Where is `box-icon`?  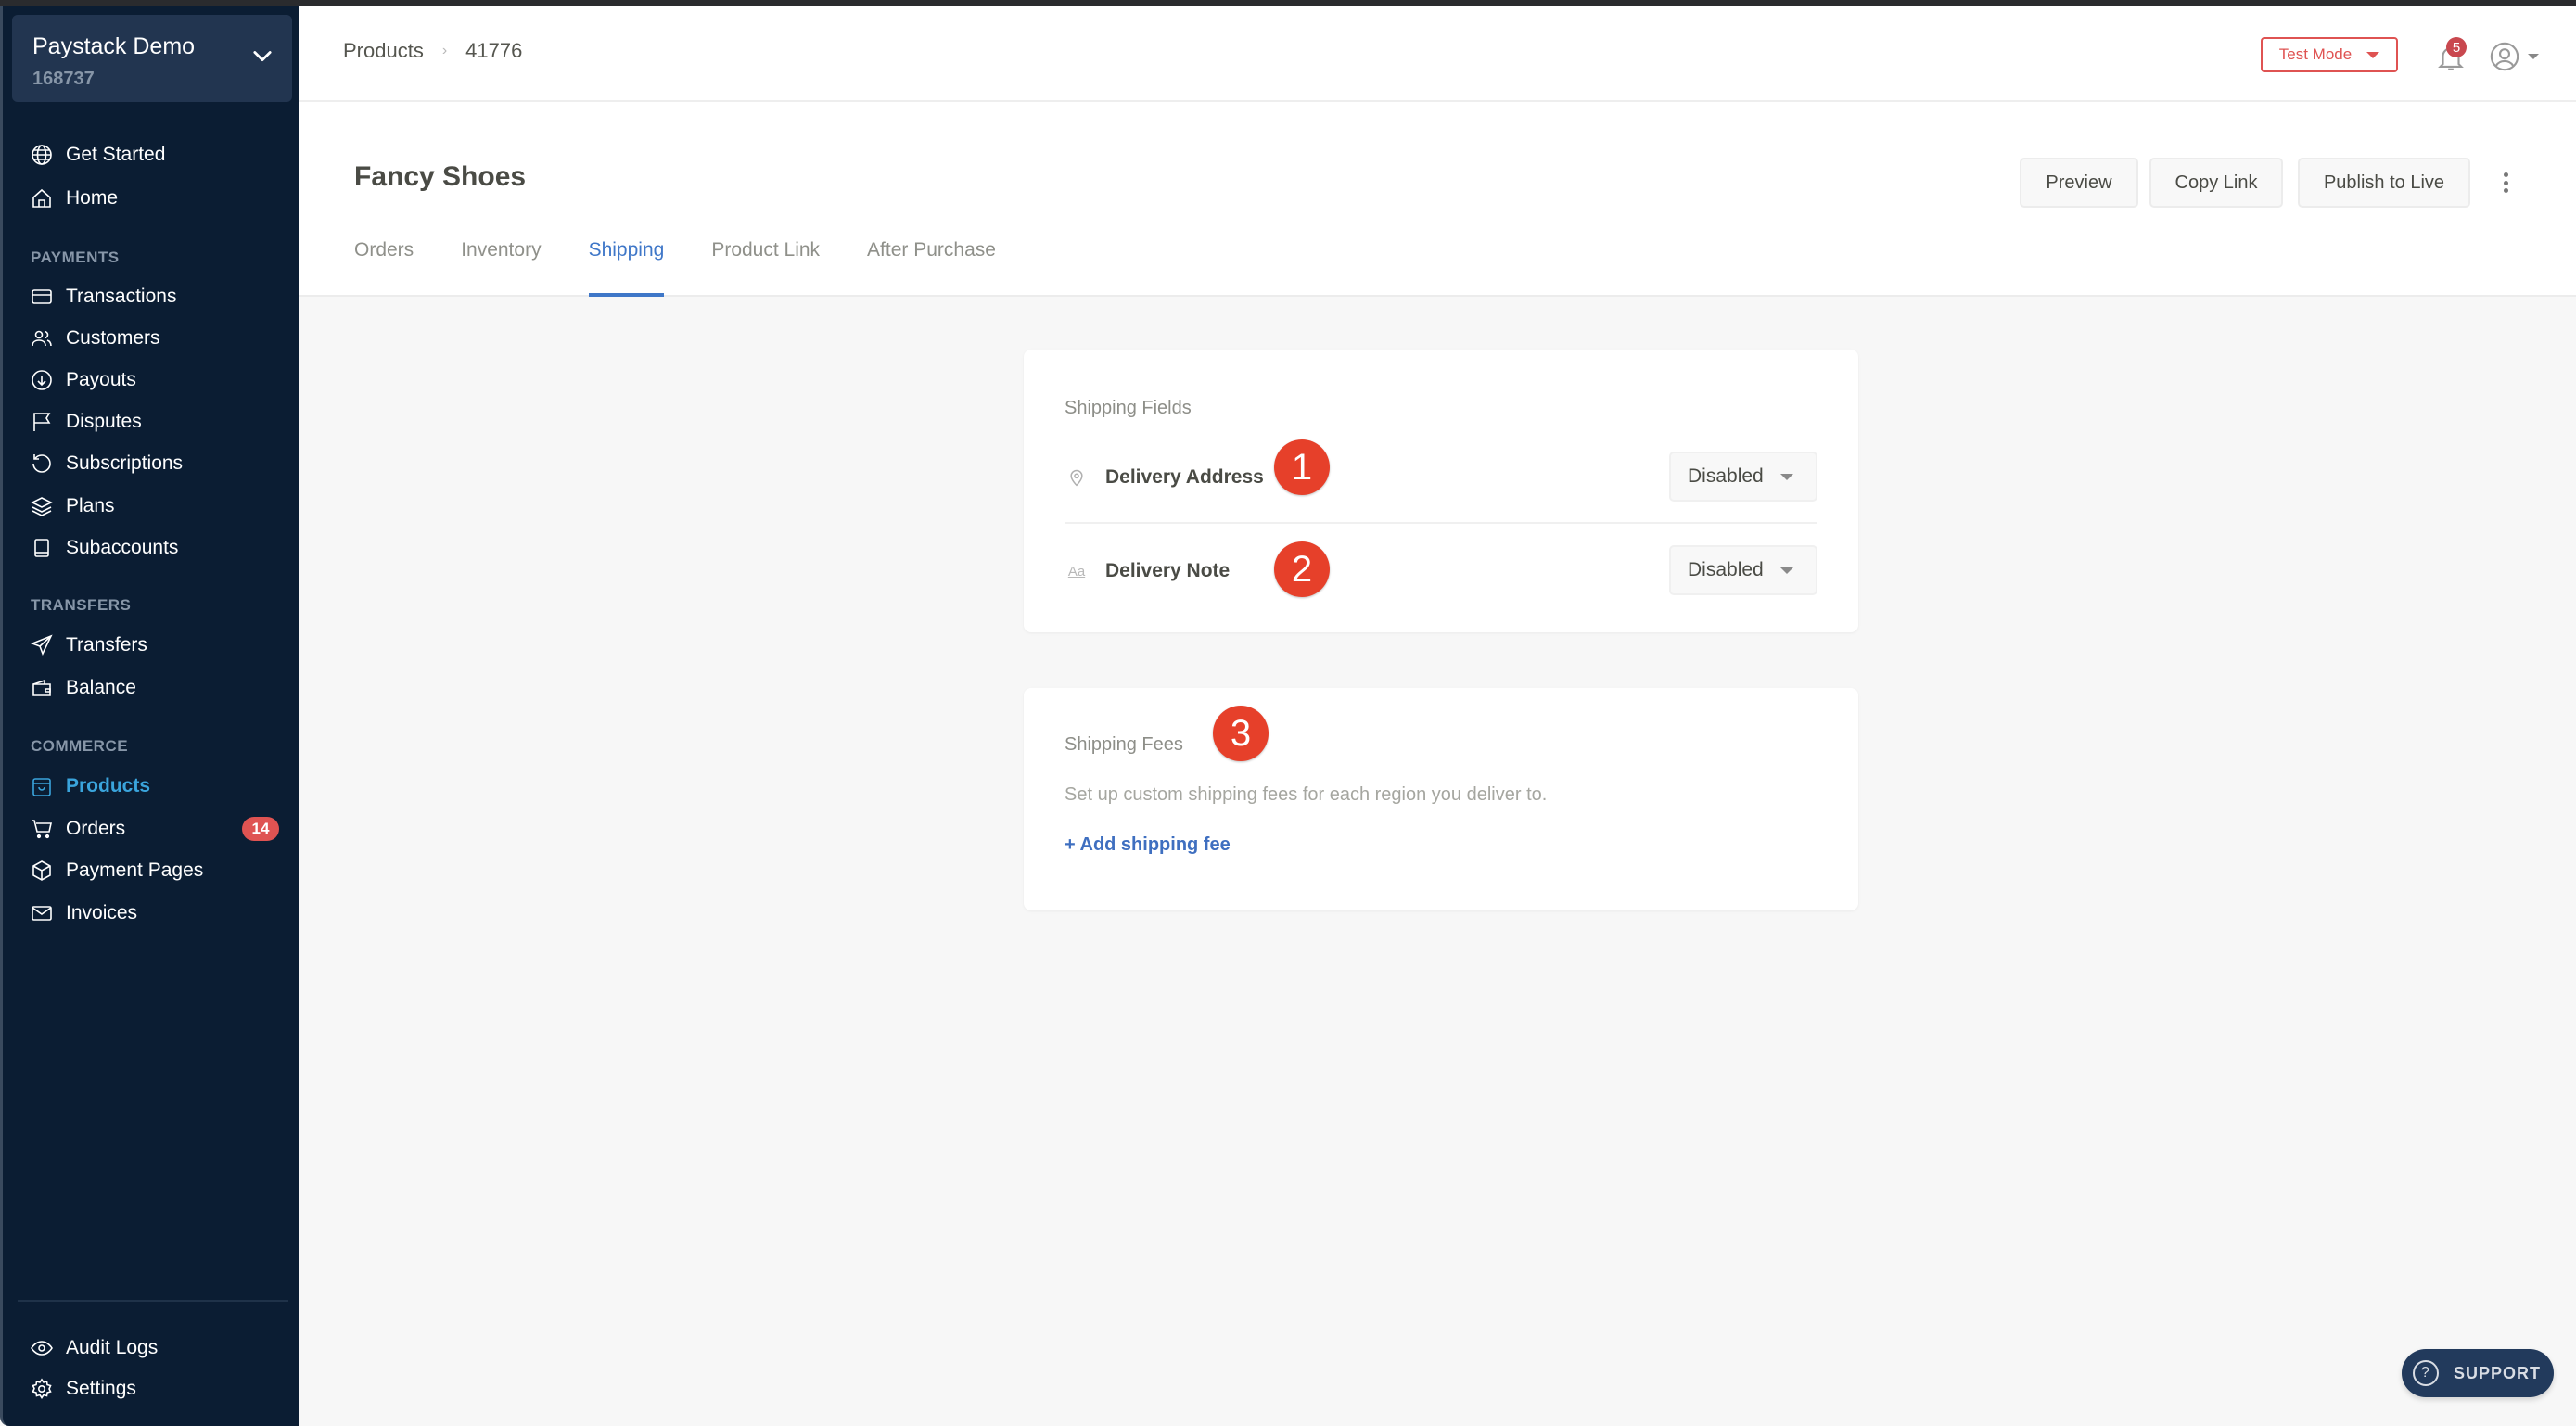
box-icon is located at coordinates (42, 871).